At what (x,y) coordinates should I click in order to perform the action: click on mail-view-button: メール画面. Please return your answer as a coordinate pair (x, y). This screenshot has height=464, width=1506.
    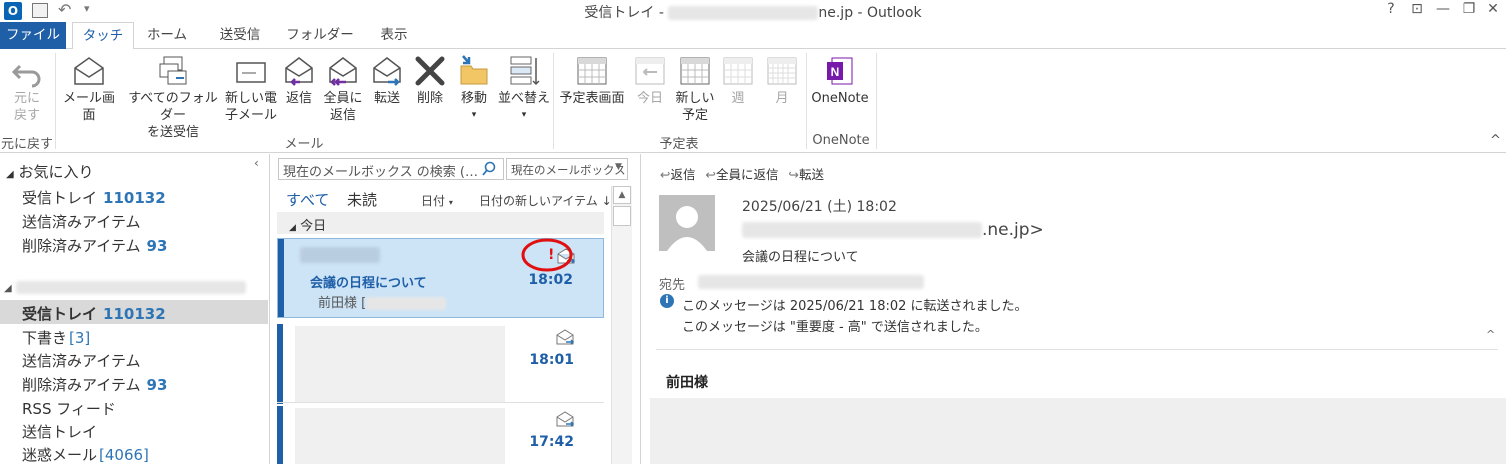
    Looking at the image, I should click on (89, 86).